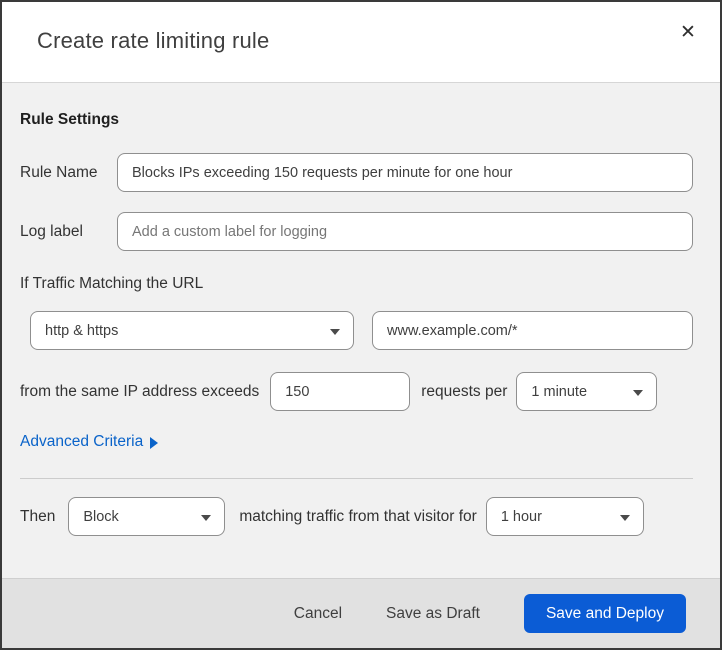 The width and height of the screenshot is (722, 650). What do you see at coordinates (405, 172) in the screenshot?
I see `rule-name-input` at bounding box center [405, 172].